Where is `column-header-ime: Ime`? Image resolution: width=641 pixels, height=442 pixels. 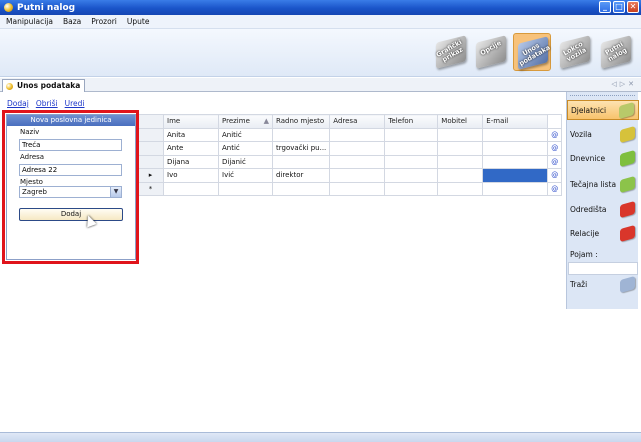
column-header-ime: Ime is located at coordinates (191, 121).